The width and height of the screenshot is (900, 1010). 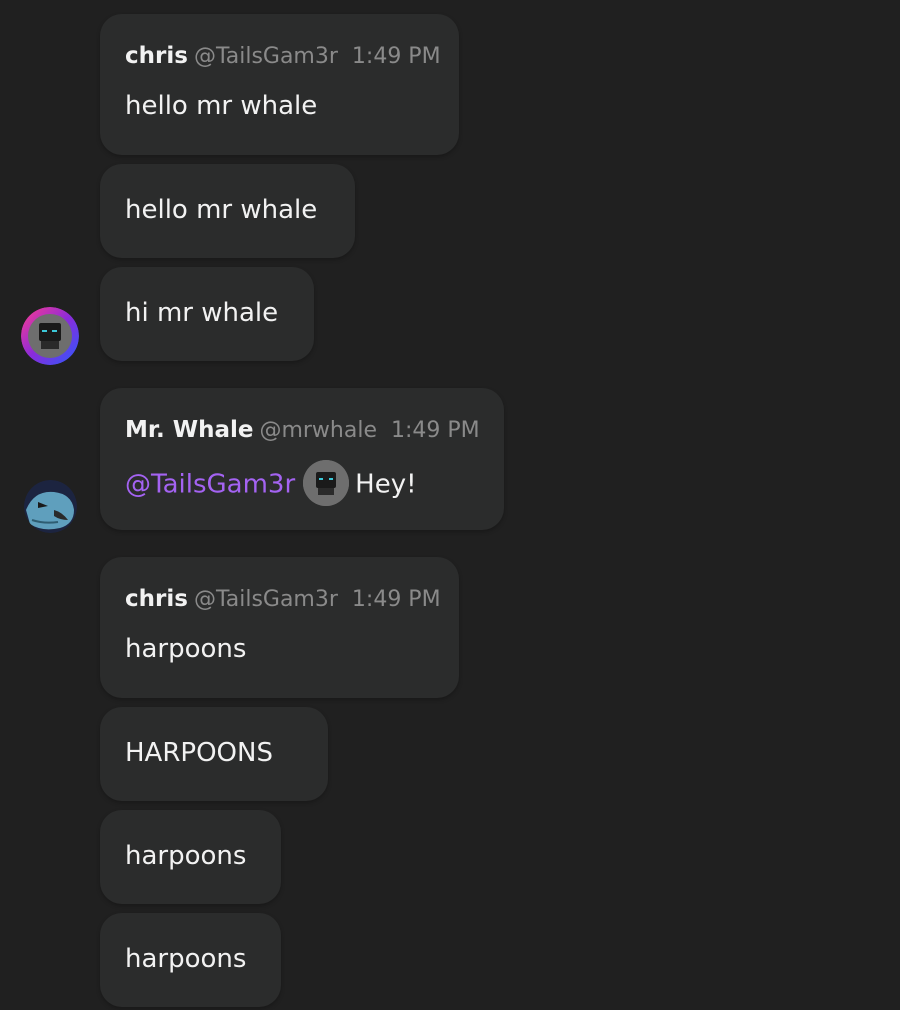 I want to click on message-bubble: HARPOONS, so click(x=214, y=754).